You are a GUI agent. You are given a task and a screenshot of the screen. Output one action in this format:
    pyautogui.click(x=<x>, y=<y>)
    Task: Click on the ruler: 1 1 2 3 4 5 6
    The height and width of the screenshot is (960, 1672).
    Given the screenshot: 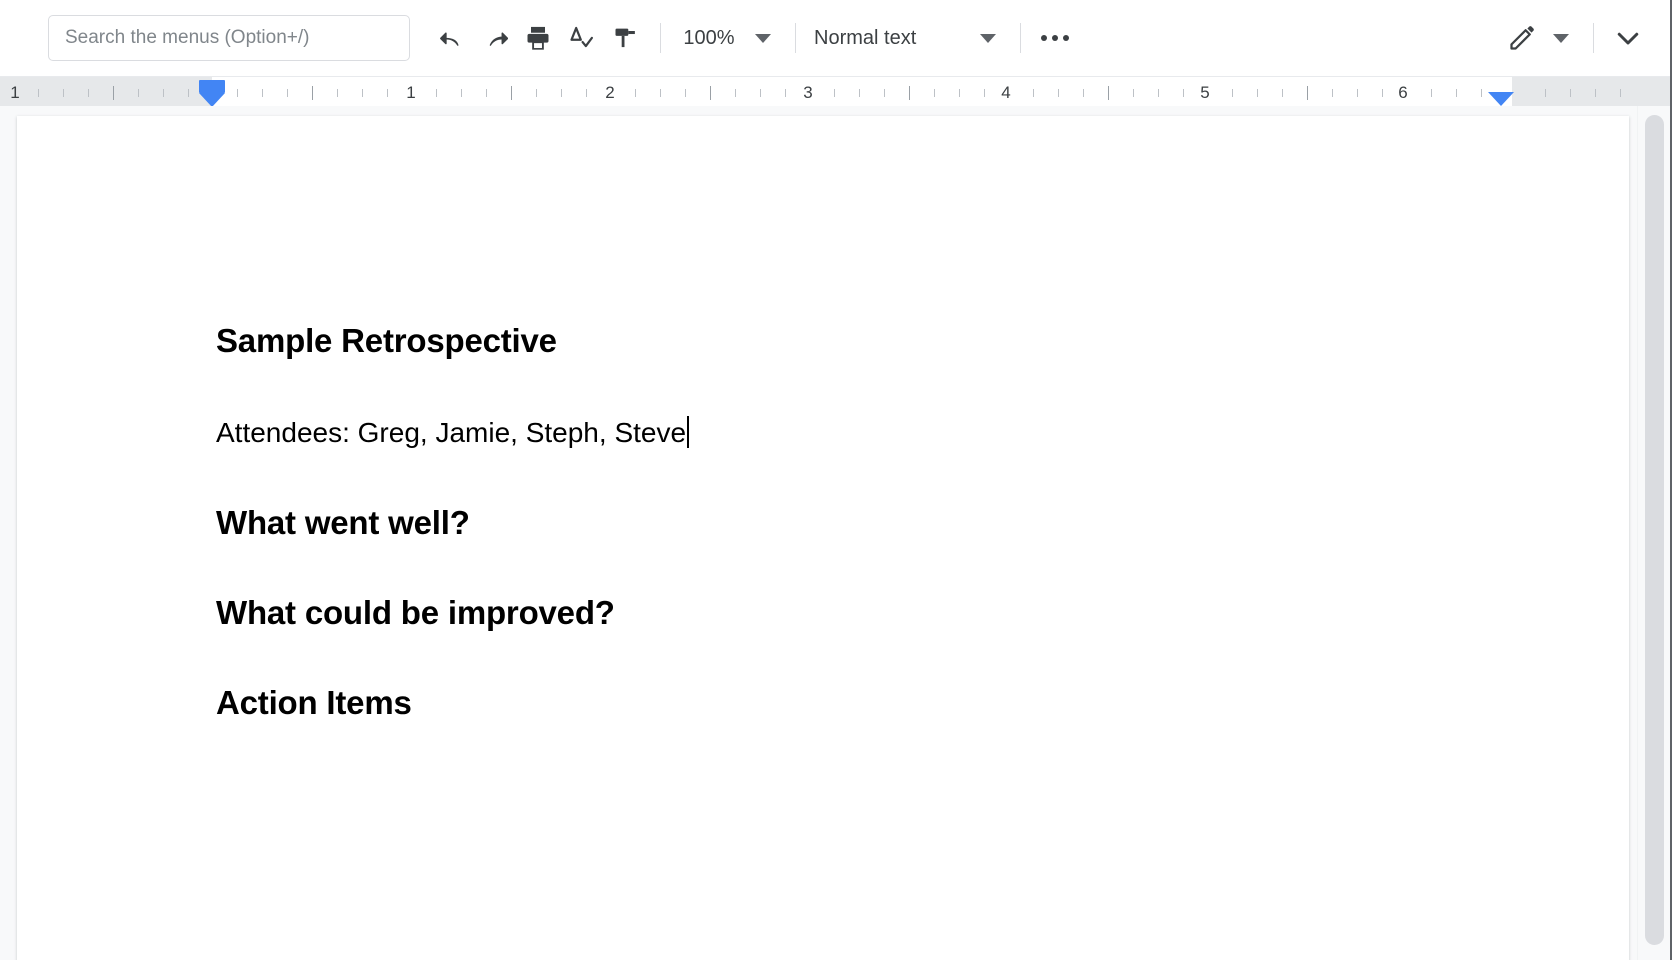 What is the action you would take?
    pyautogui.click(x=836, y=91)
    